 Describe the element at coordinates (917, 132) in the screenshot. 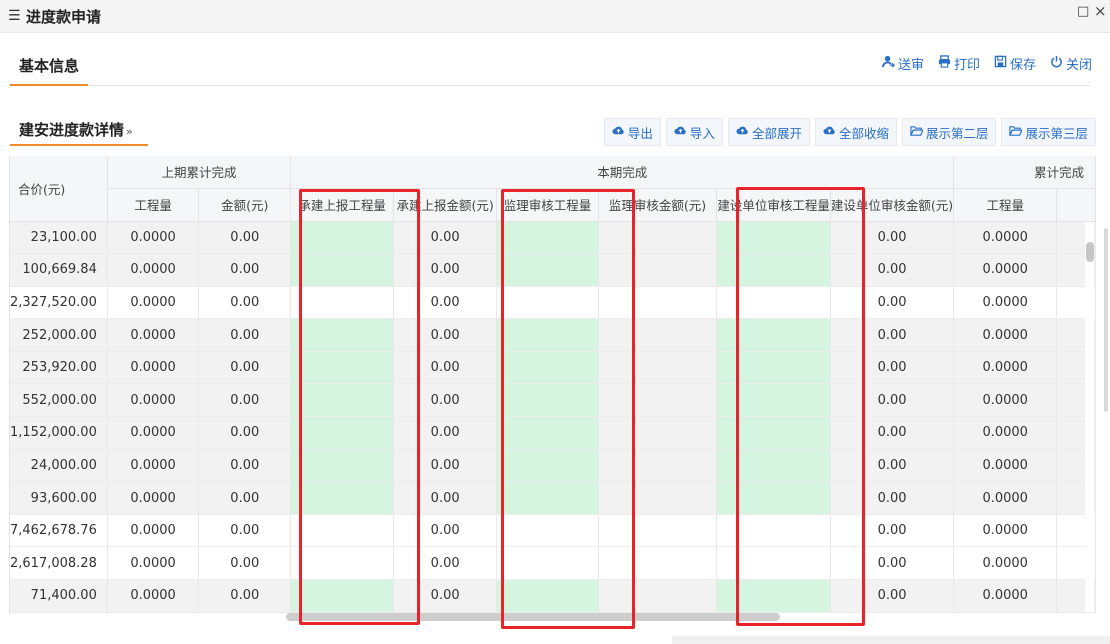

I see `folder-open-icon` at that location.